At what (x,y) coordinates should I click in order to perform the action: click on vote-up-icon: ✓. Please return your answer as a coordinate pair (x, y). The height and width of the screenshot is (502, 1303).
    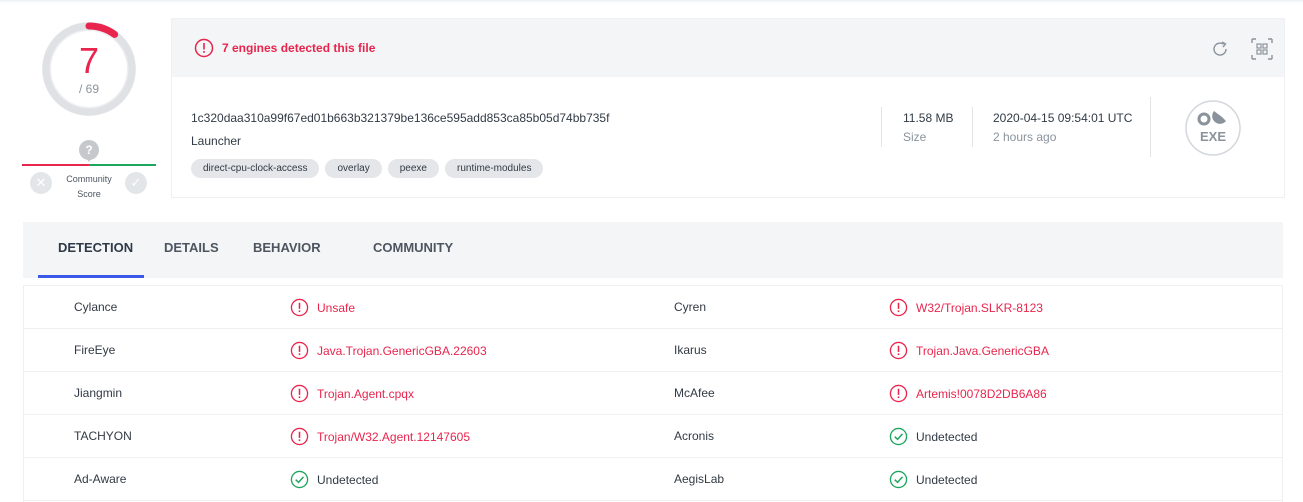
    Looking at the image, I should click on (136, 183).